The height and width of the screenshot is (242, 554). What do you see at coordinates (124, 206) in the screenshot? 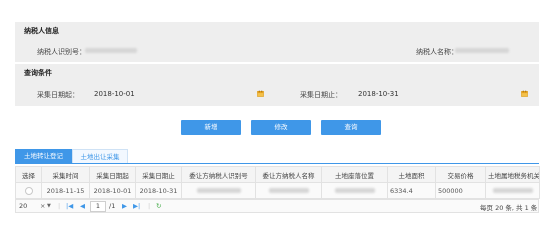
I see `next-page-icon: ▶` at bounding box center [124, 206].